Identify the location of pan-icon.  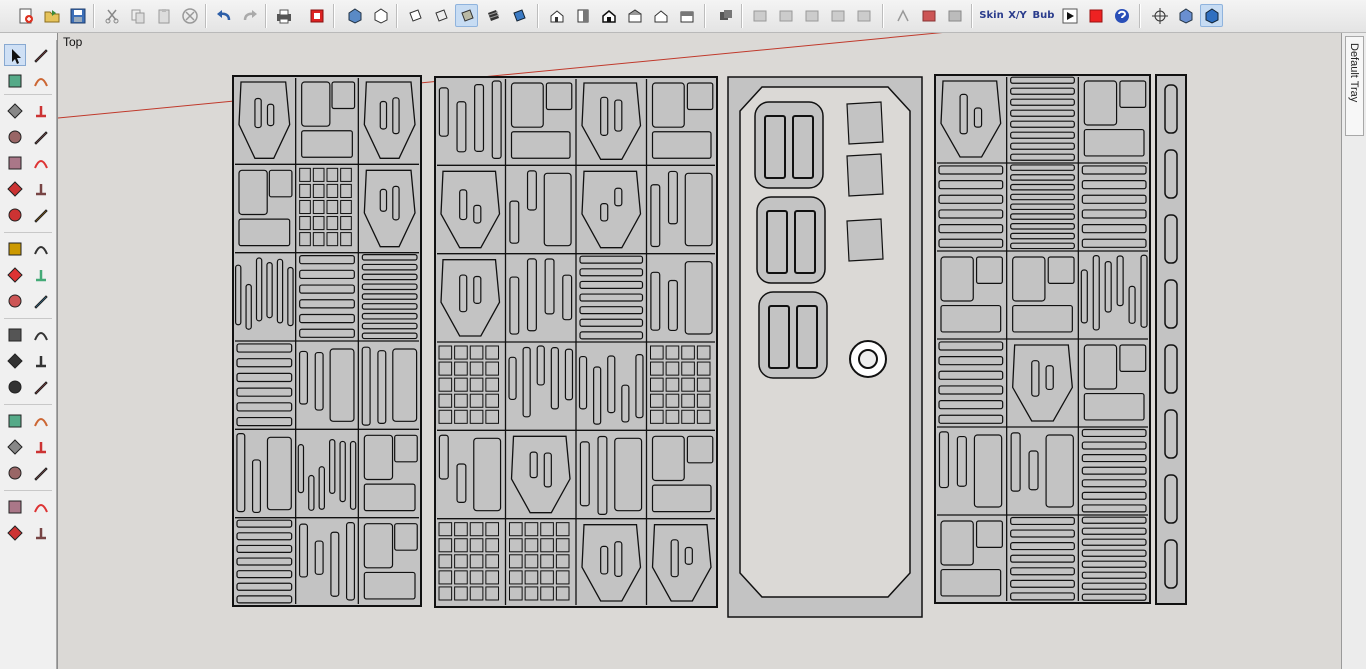
(41, 421).